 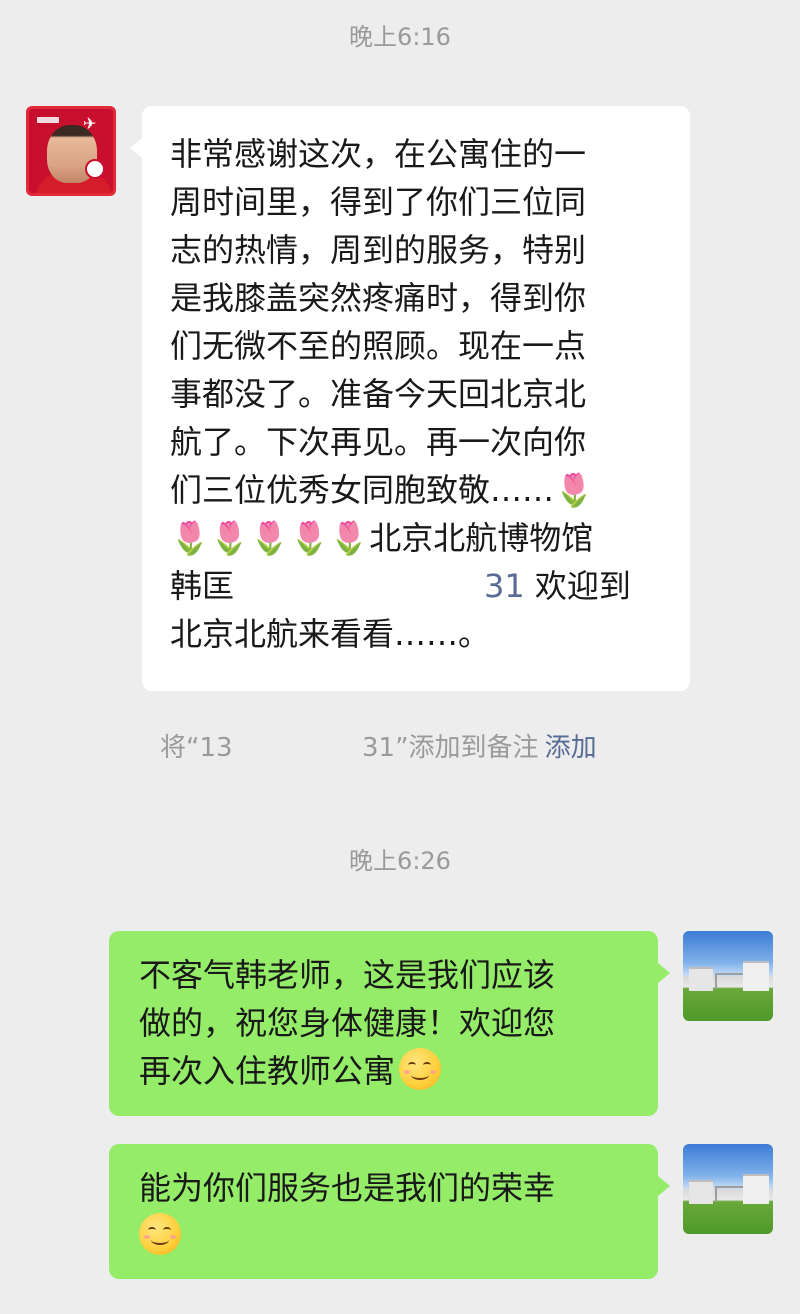 What do you see at coordinates (400, 861) in the screenshot?
I see `timestamp-second: 晚上6:26` at bounding box center [400, 861].